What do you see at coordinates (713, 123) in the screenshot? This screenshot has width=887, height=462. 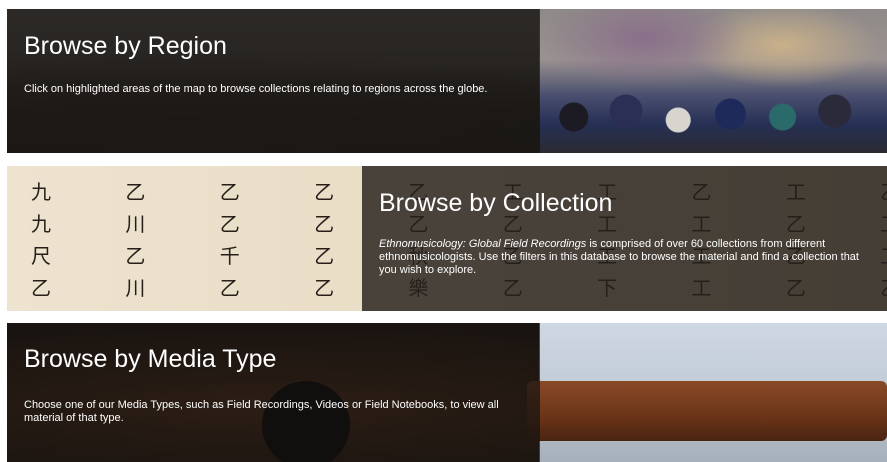 I see `crowd-photo` at bounding box center [713, 123].